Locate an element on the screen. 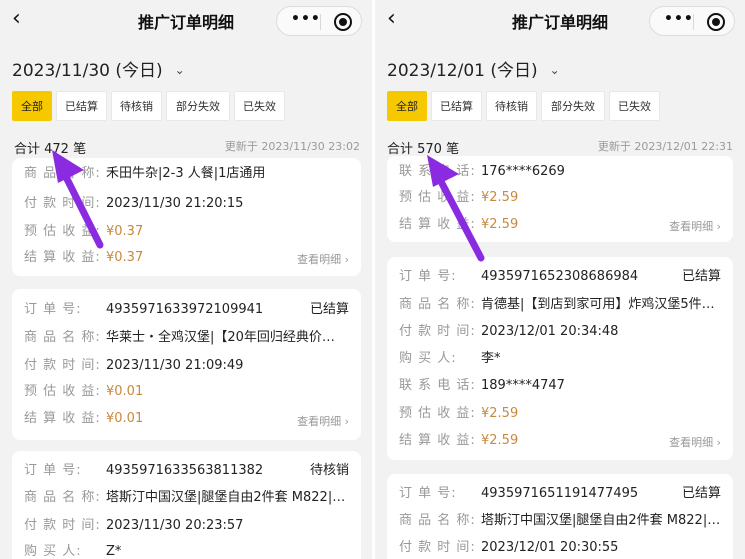 This screenshot has height=559, width=745. order-number-row: 订 单 号:4935971633563811382待核销 is located at coordinates (186, 471).